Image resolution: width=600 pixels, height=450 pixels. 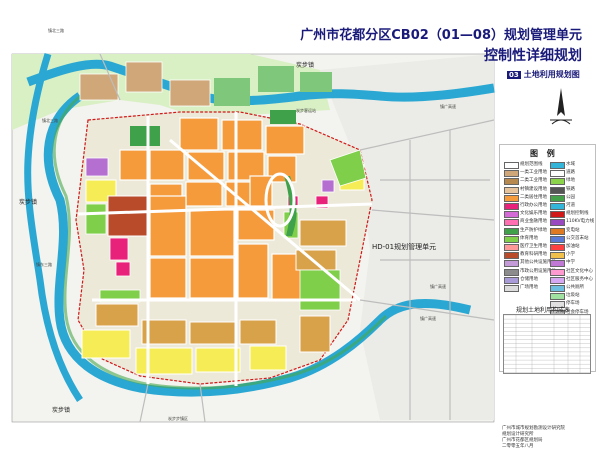 I want to click on legend-label: 公交首末站, so click(x=577, y=238).